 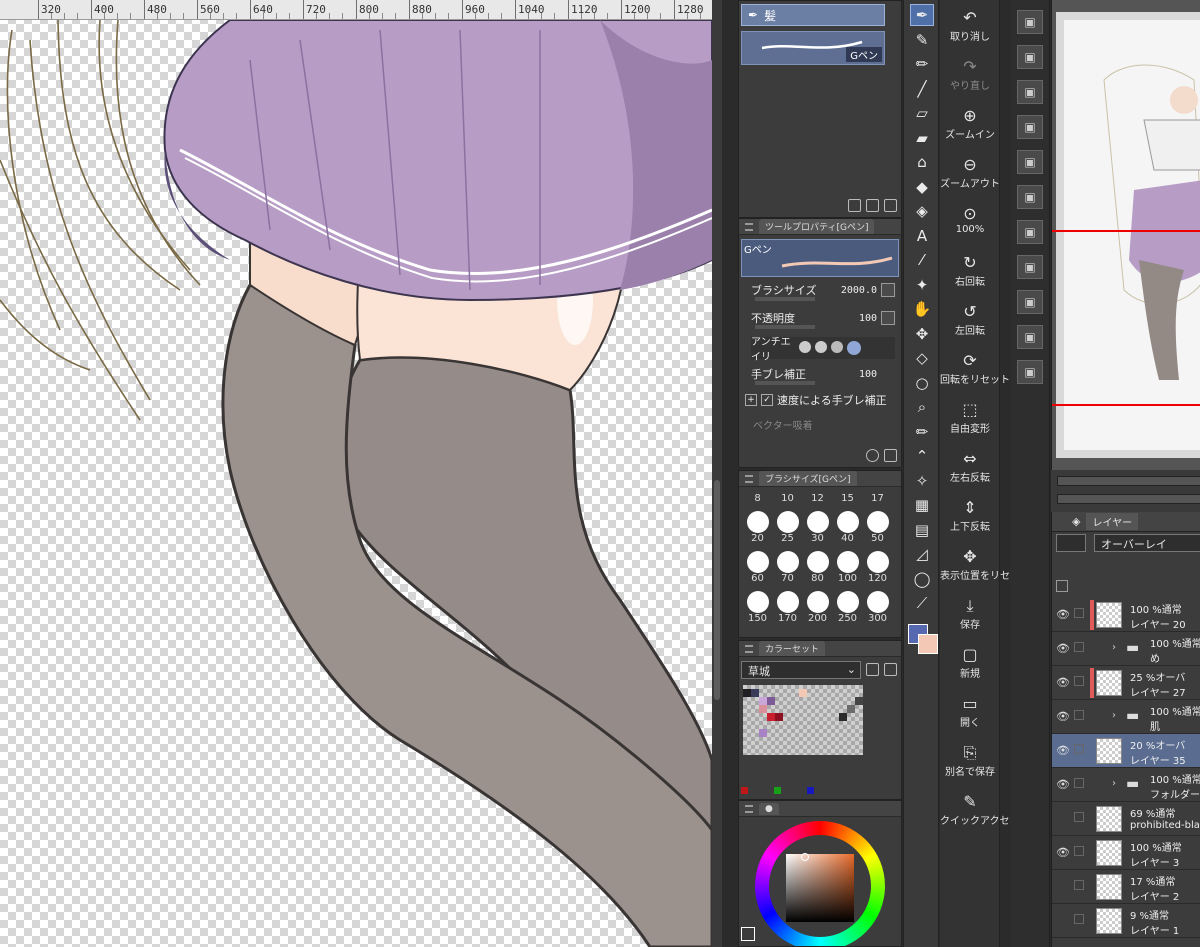 I want to click on line-icon: ╱, so click(x=922, y=89).